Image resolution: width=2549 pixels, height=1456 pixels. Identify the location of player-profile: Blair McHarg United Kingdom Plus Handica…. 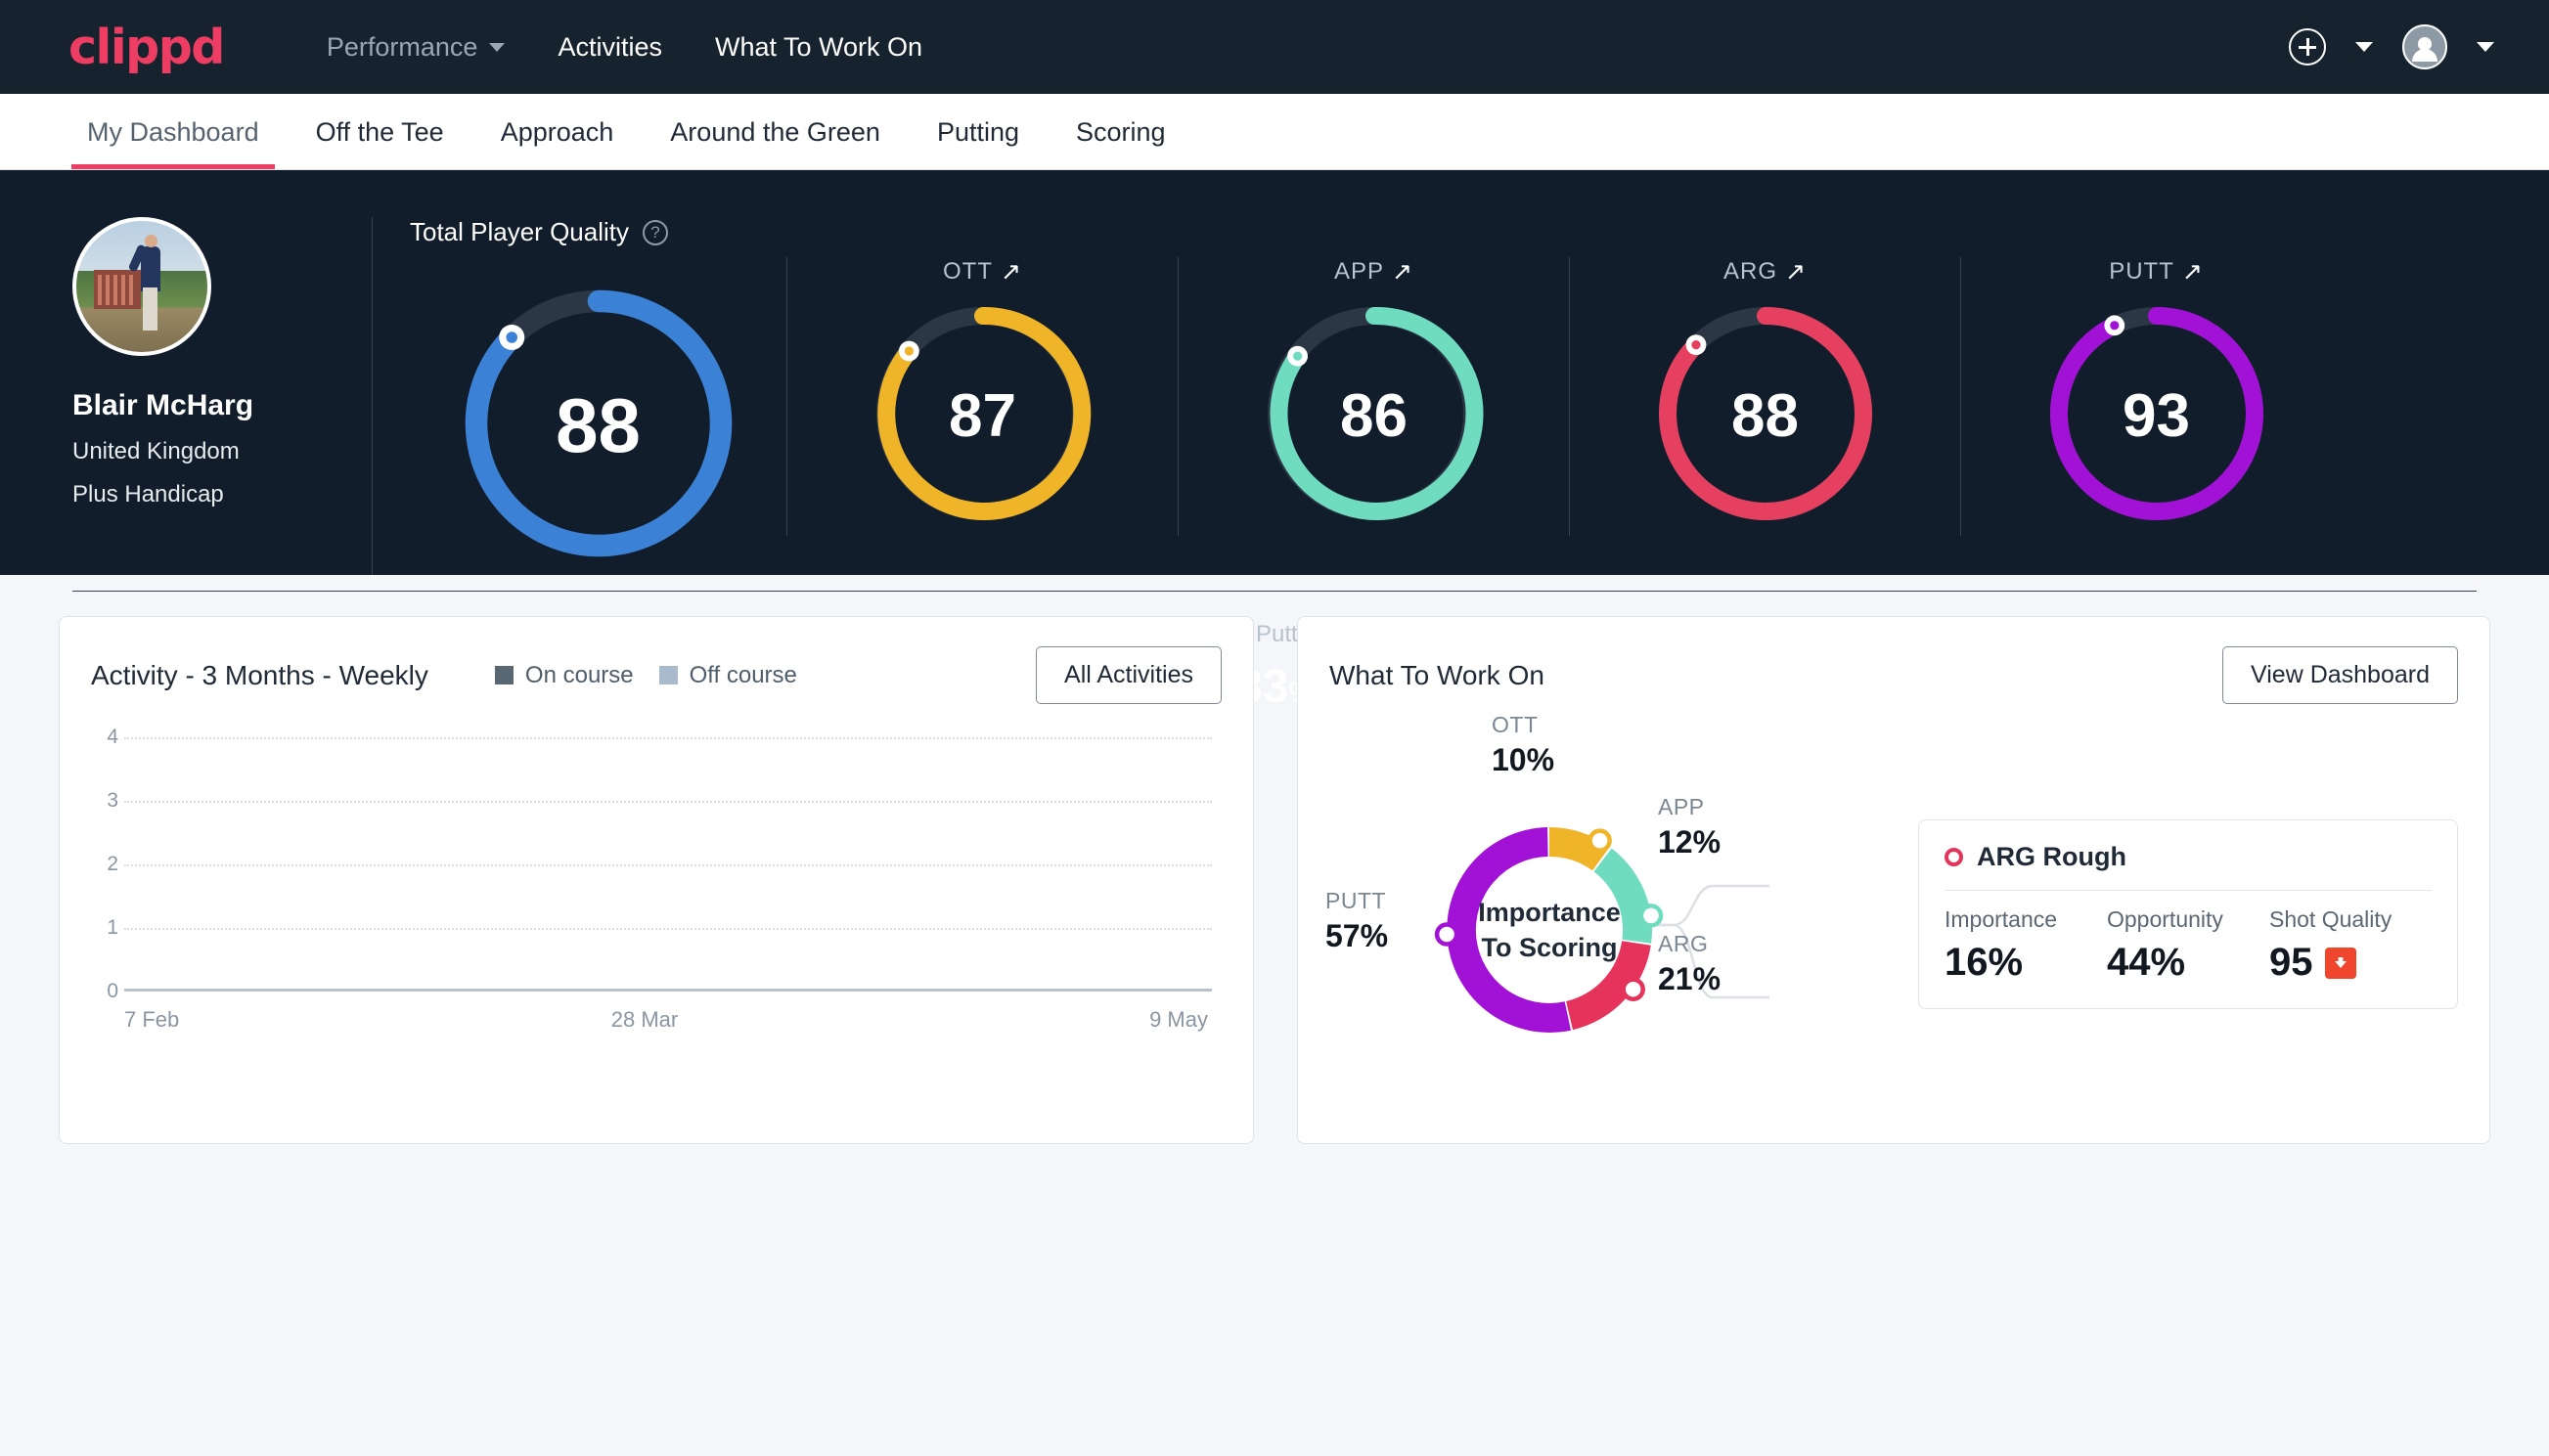
(186, 396).